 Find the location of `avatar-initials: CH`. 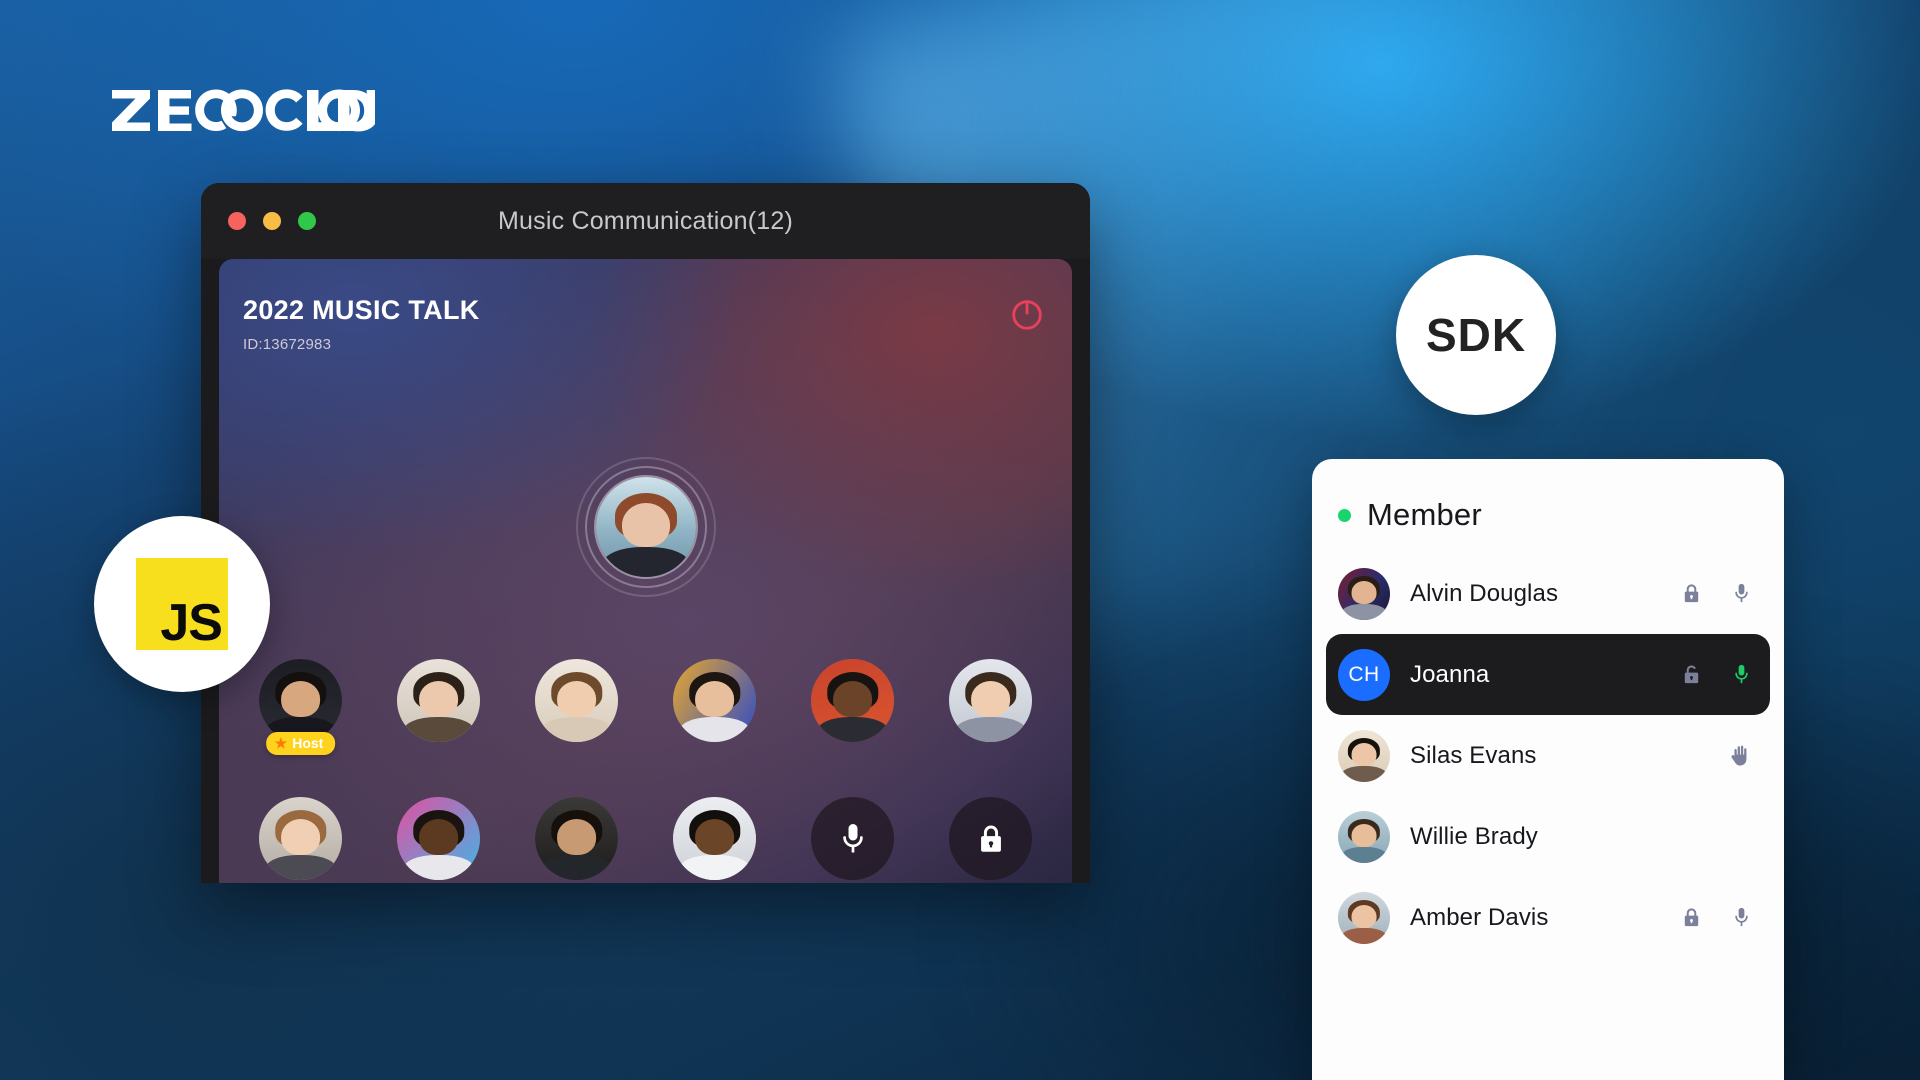

avatar-initials: CH is located at coordinates (1364, 674).